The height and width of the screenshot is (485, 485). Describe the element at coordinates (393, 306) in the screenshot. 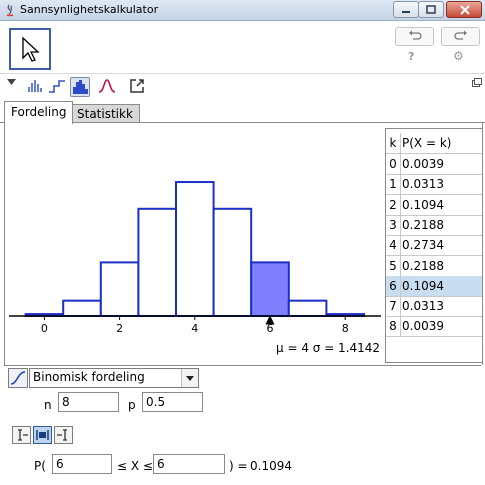

I see `table-cell-k: 7` at that location.